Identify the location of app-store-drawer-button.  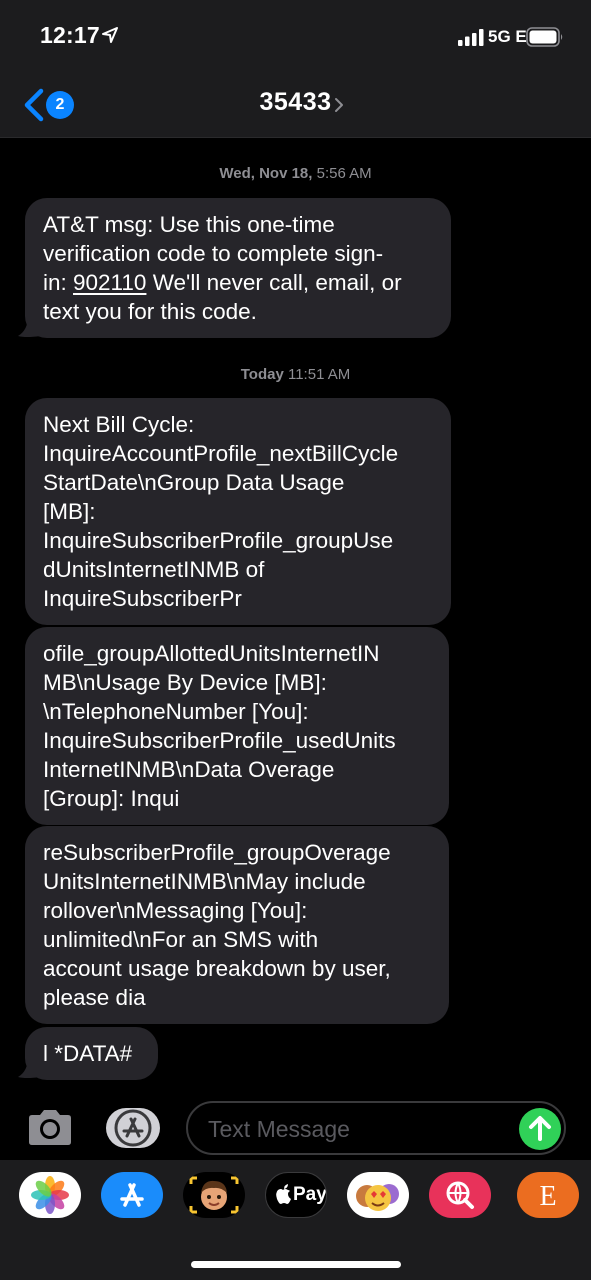
(133, 1128).